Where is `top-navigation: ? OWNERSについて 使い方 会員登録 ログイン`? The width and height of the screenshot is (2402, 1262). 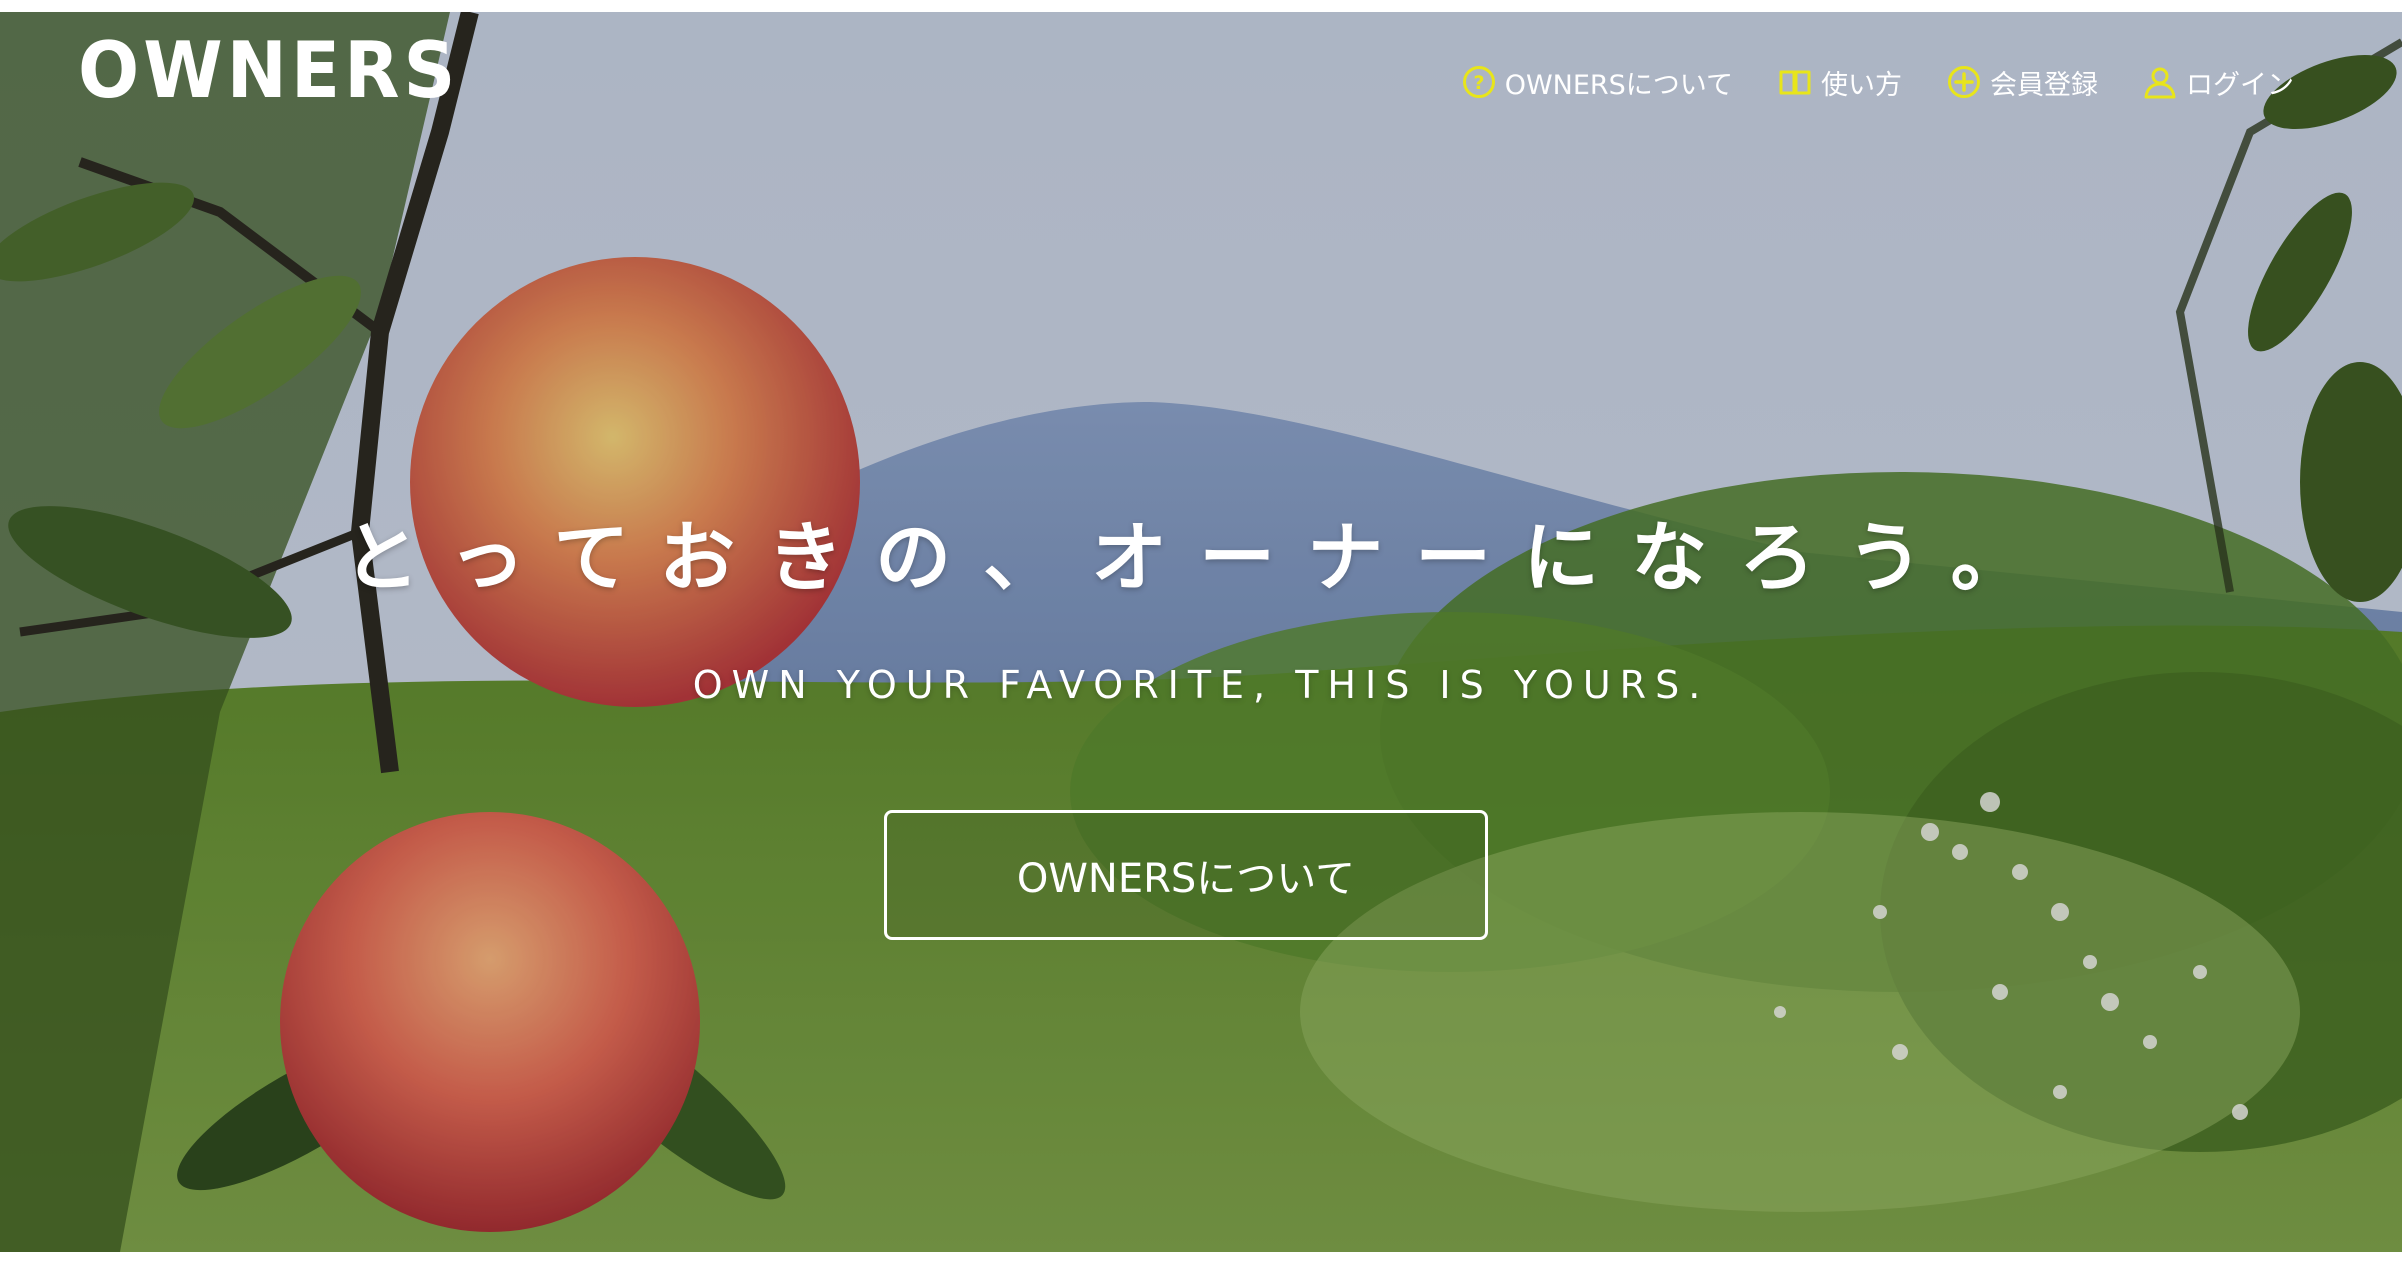
top-navigation: ? OWNERSについて 使い方 会員登録 ログイン is located at coordinates (1877, 82).